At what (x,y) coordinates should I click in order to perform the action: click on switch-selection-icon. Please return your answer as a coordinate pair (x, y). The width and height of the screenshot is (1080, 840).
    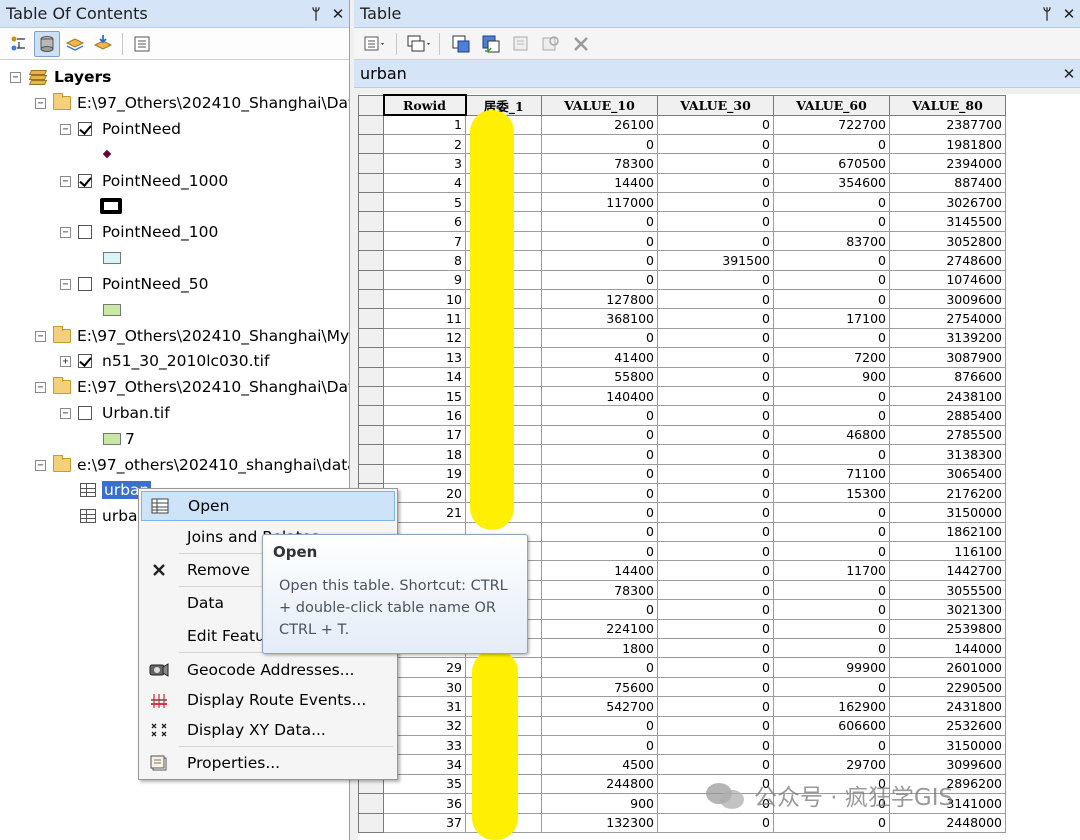
    Looking at the image, I should click on (491, 44).